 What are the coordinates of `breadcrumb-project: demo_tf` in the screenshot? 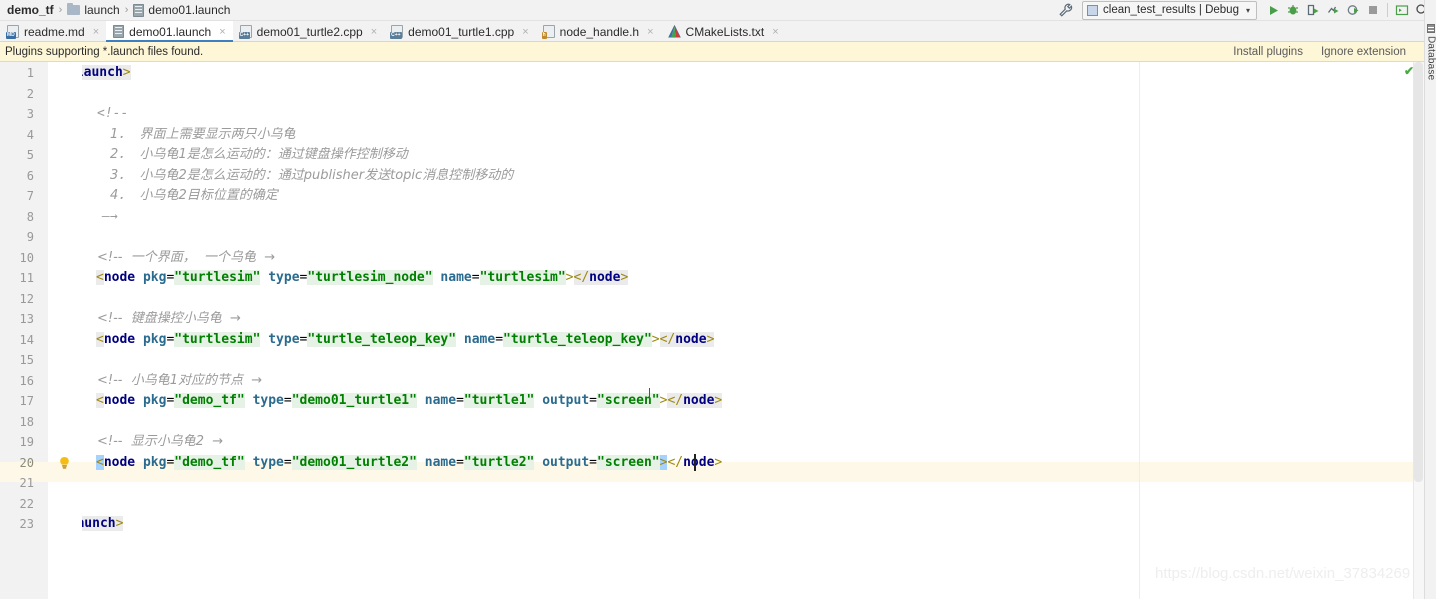 It's located at (30, 10).